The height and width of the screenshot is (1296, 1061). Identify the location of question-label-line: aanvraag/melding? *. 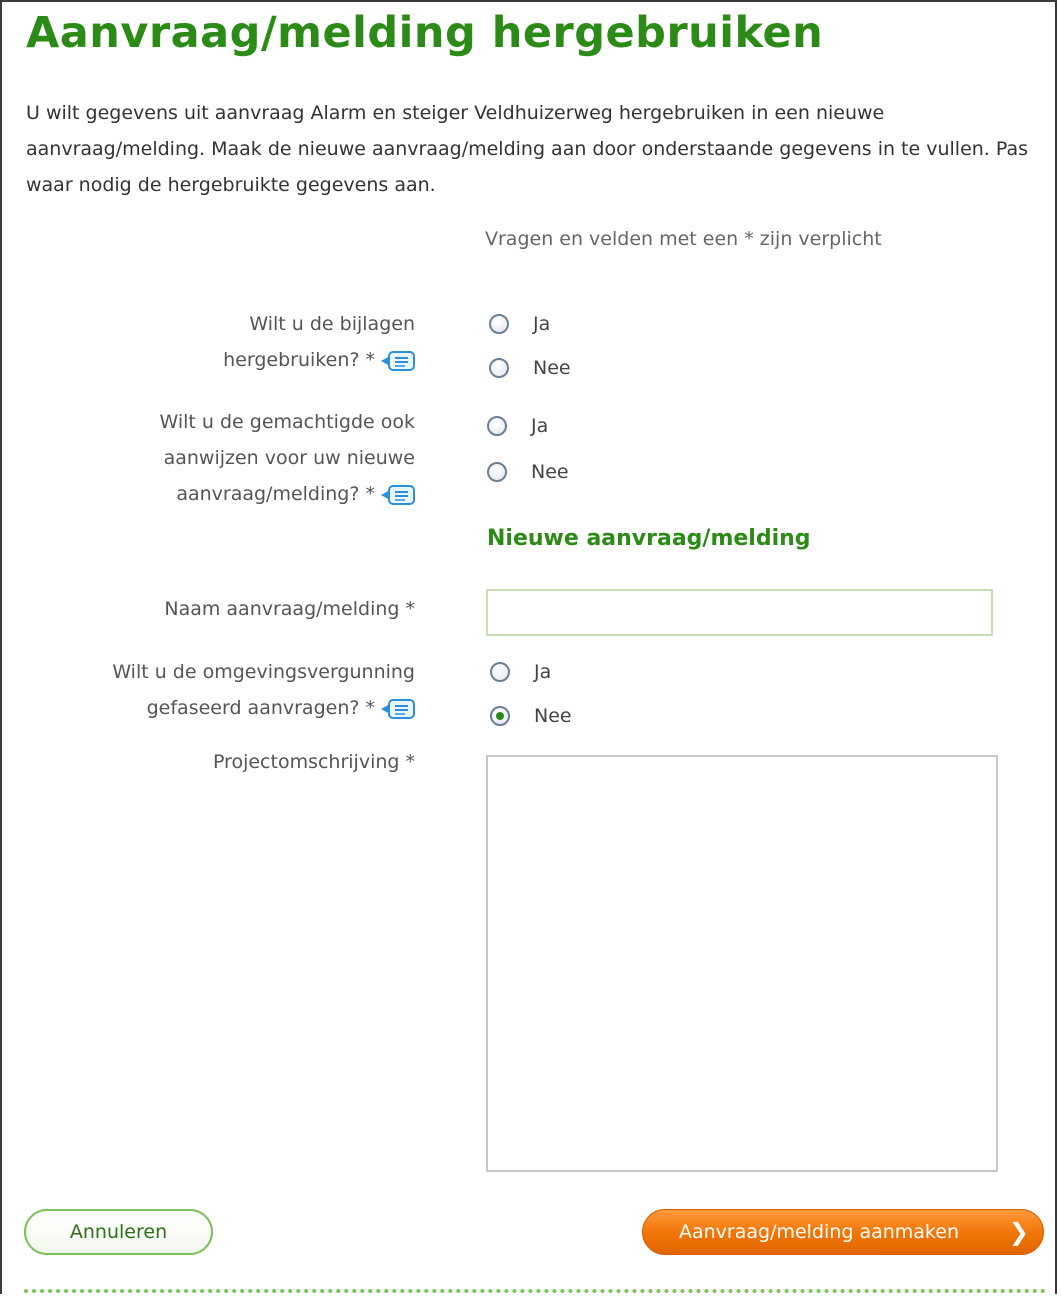
(287, 494).